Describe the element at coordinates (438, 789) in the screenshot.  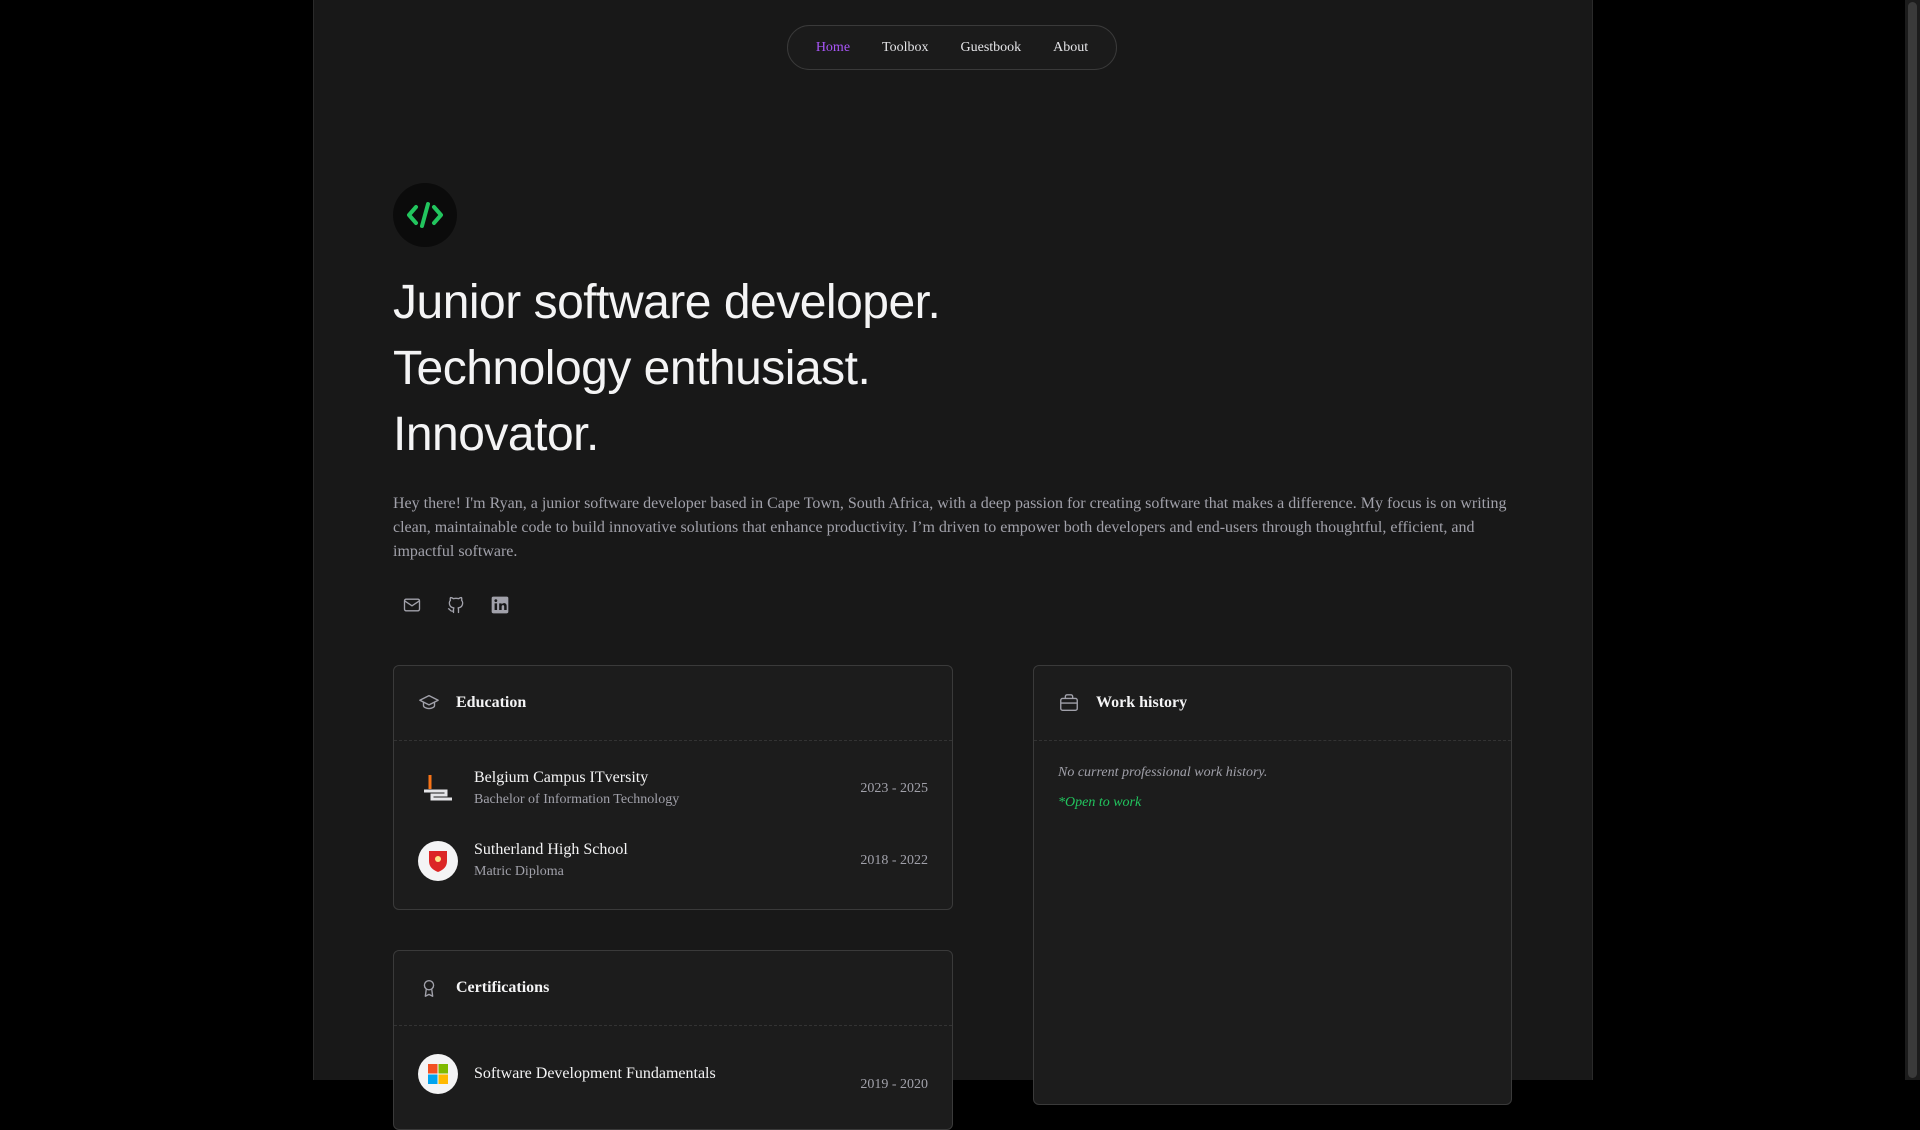
I see `belgium-campus-logo` at that location.